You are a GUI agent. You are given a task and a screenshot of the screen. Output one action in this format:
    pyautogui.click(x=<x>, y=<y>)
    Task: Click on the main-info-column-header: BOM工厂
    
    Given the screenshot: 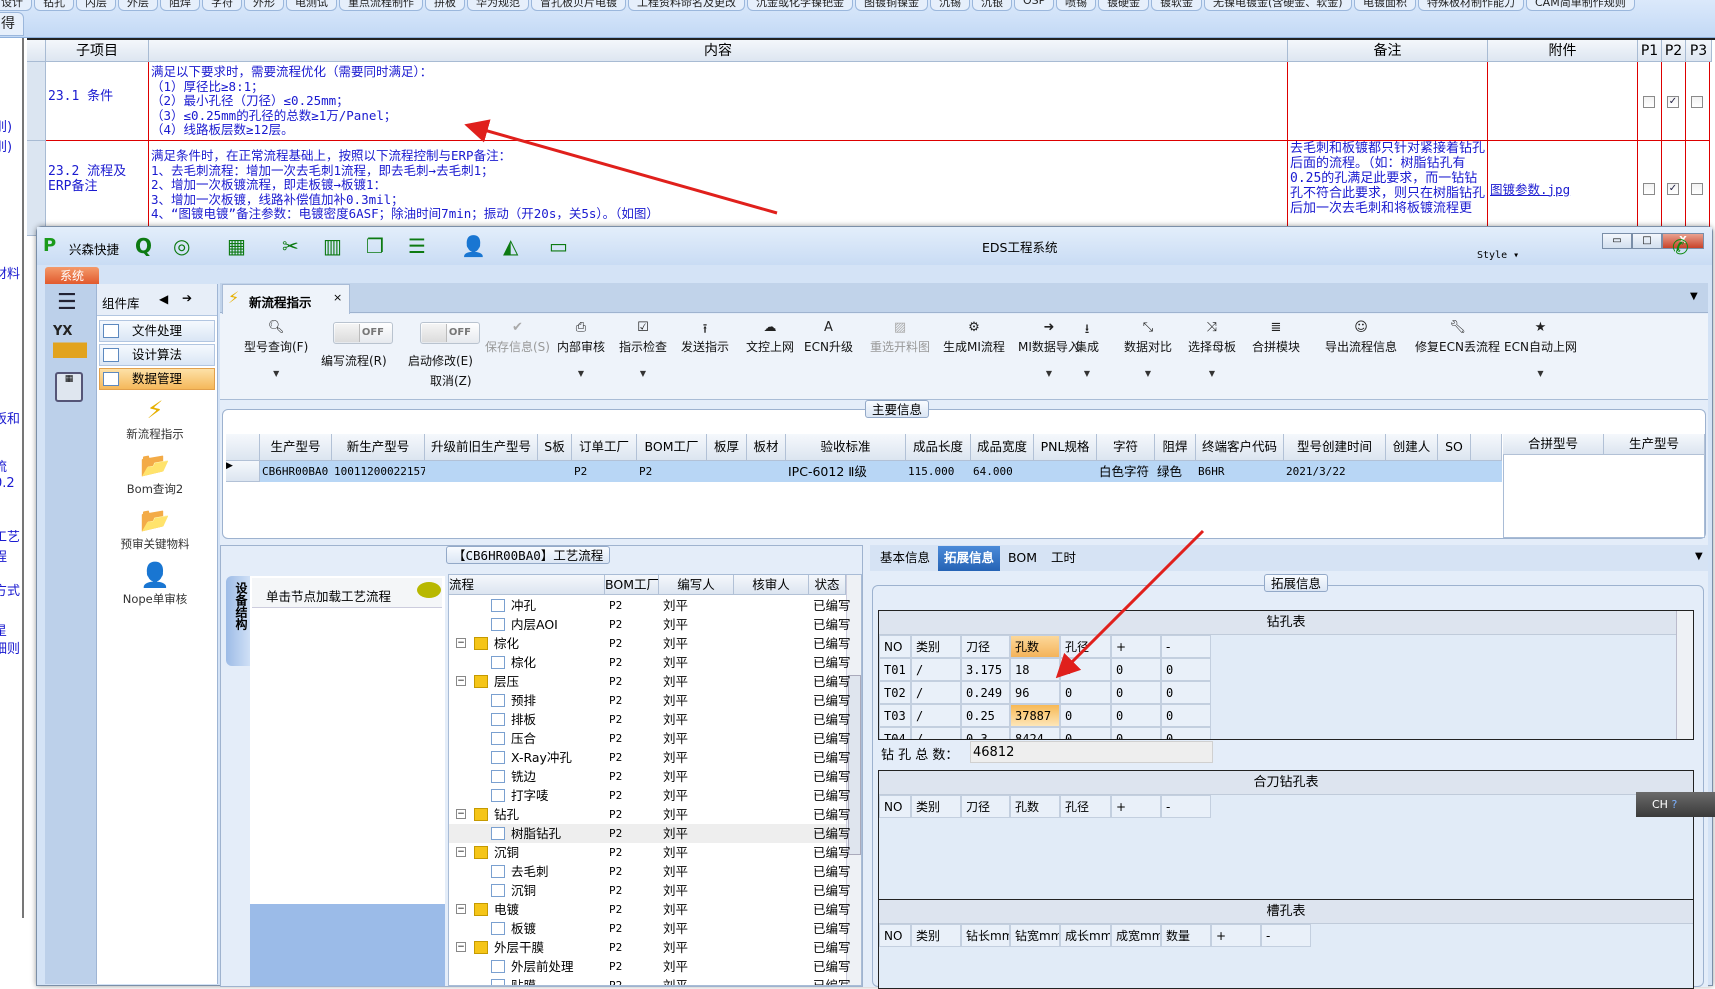 What is the action you would take?
    pyautogui.click(x=672, y=447)
    